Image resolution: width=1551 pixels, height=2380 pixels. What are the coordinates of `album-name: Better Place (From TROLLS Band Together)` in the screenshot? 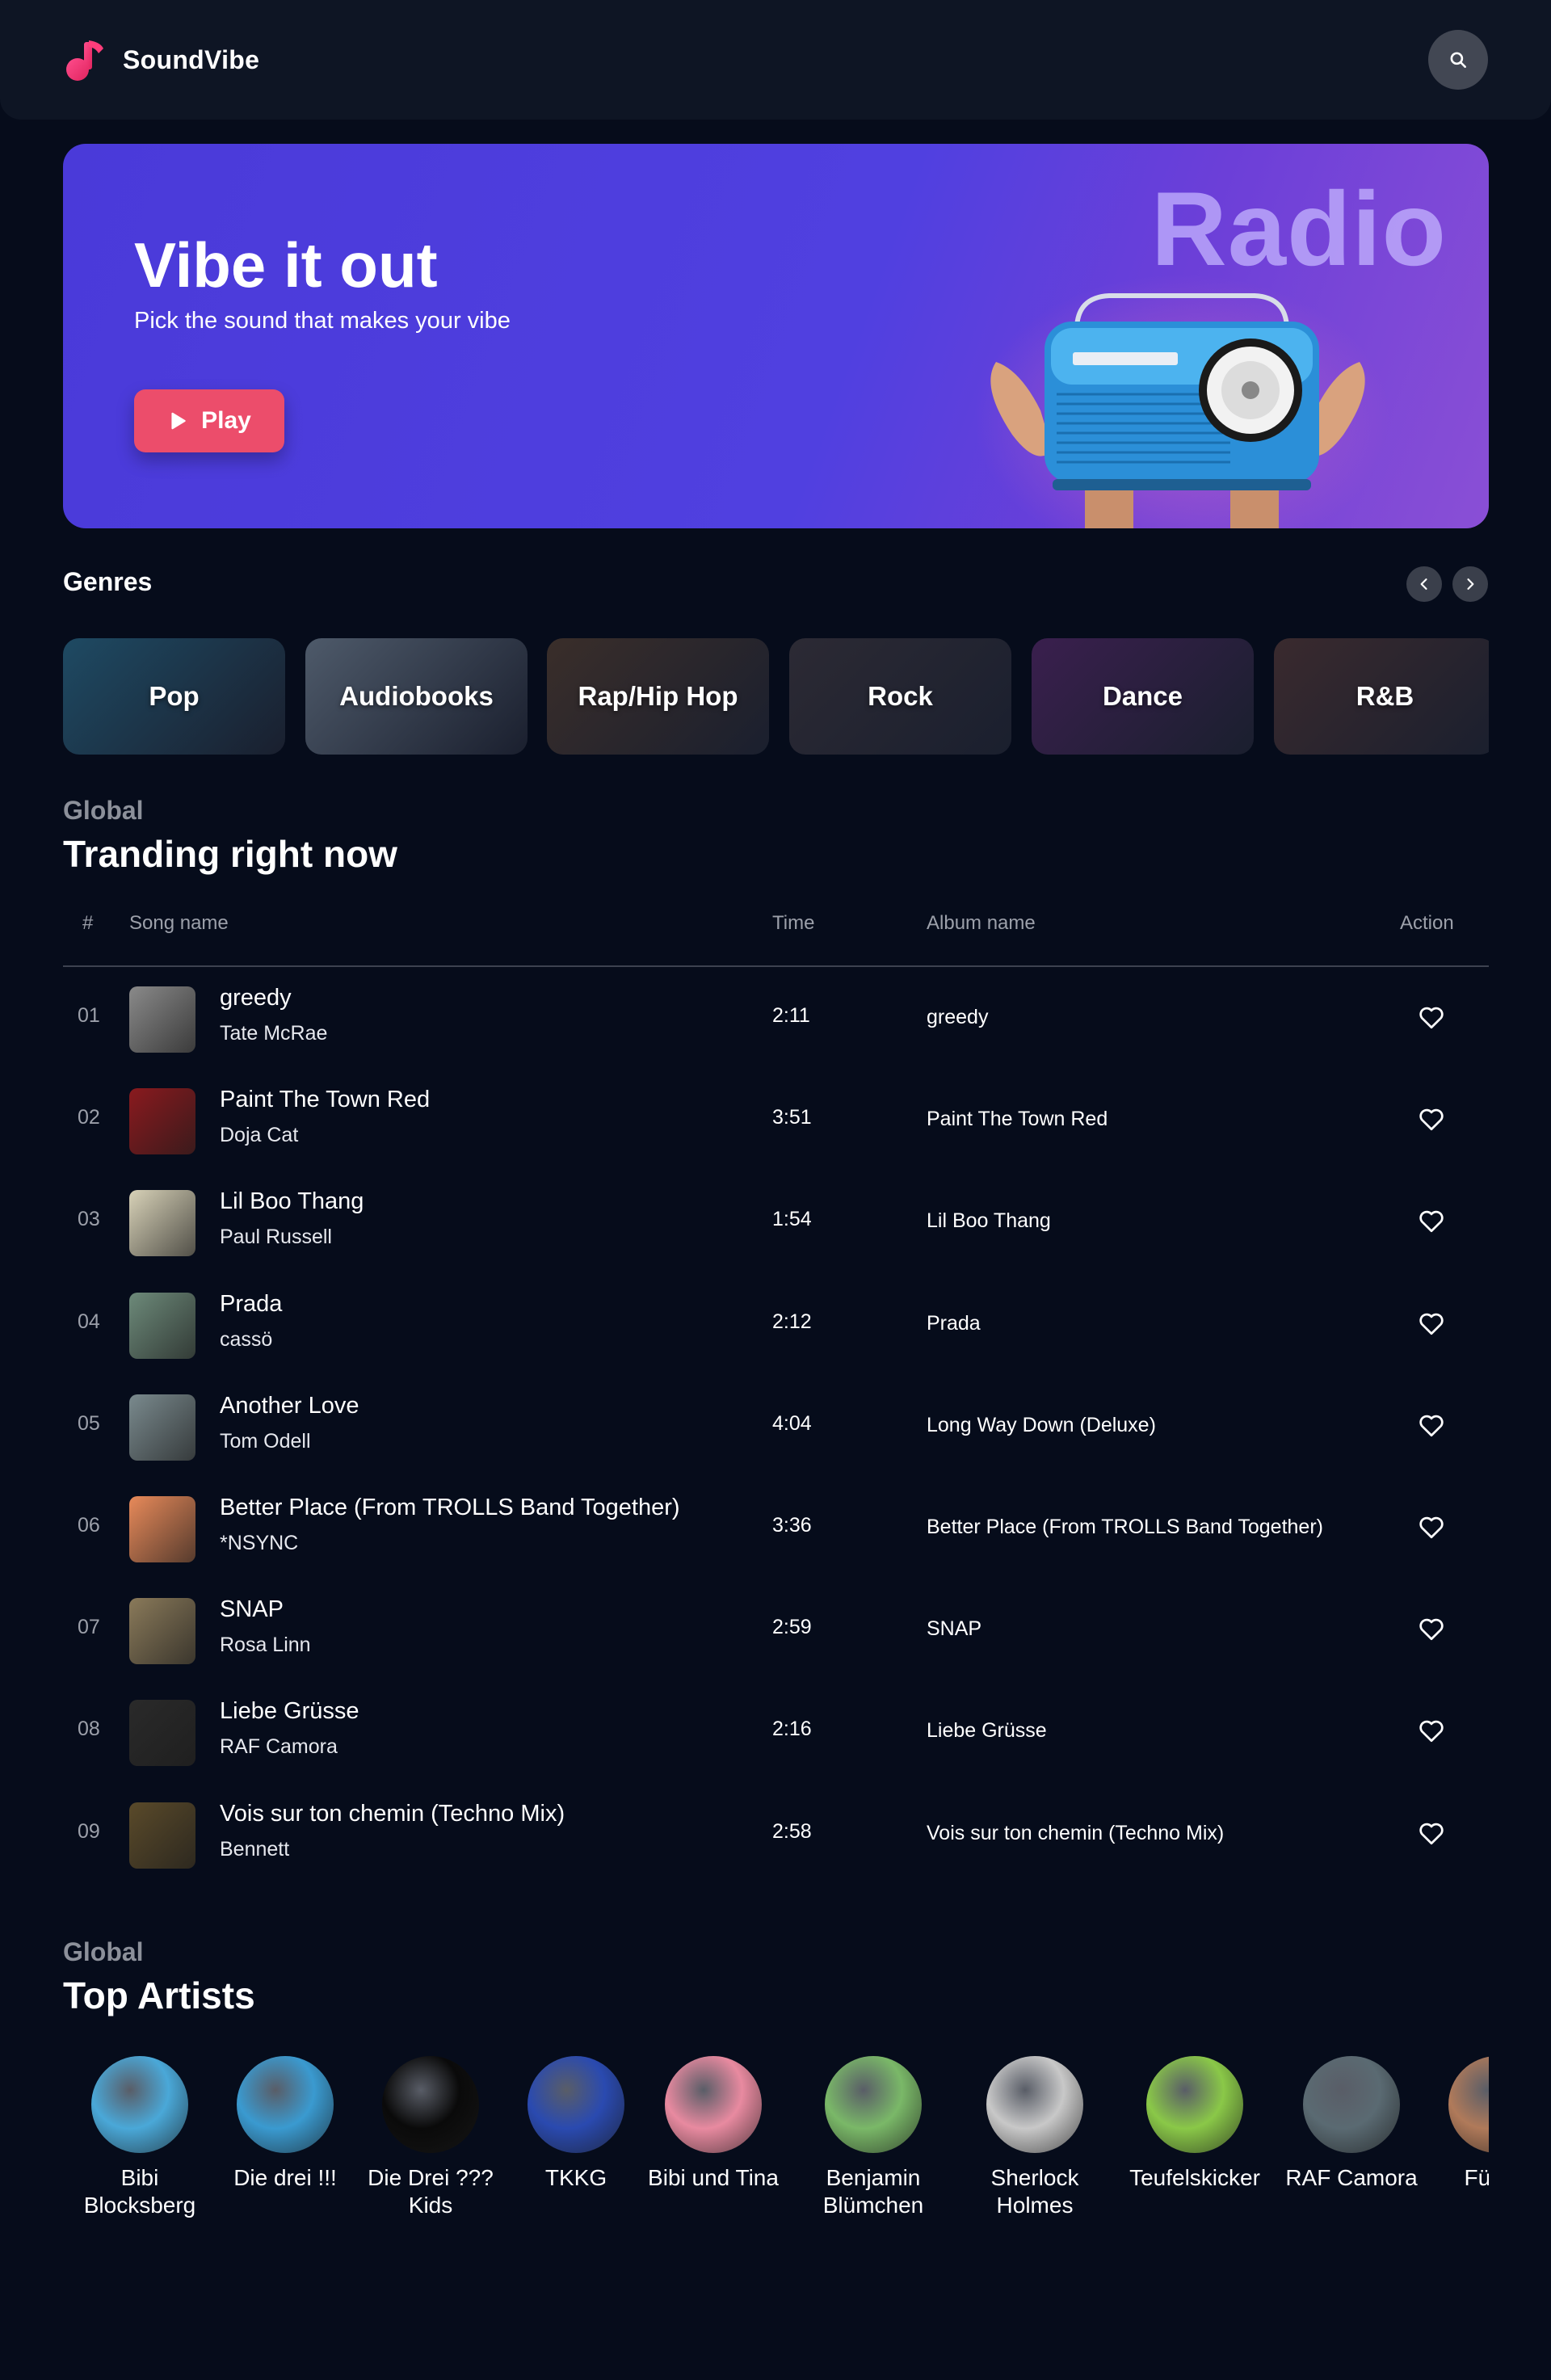 It's located at (1125, 1528).